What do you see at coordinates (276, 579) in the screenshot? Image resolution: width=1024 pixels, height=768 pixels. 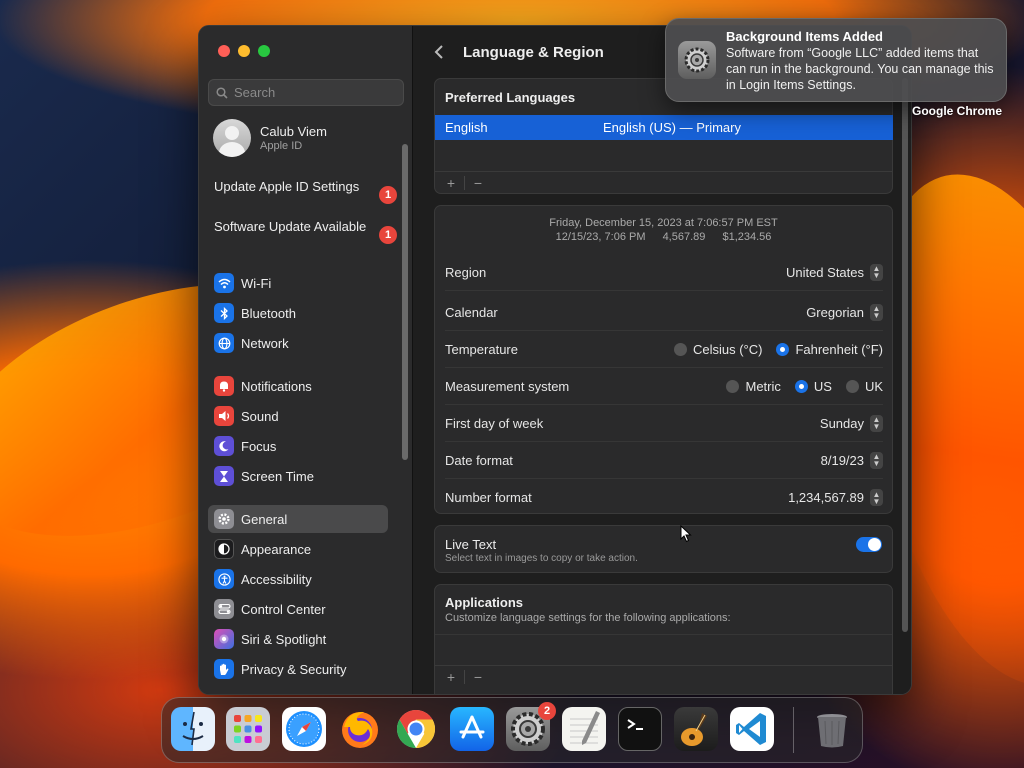 I see `sidebar-item-label: Accessibility` at bounding box center [276, 579].